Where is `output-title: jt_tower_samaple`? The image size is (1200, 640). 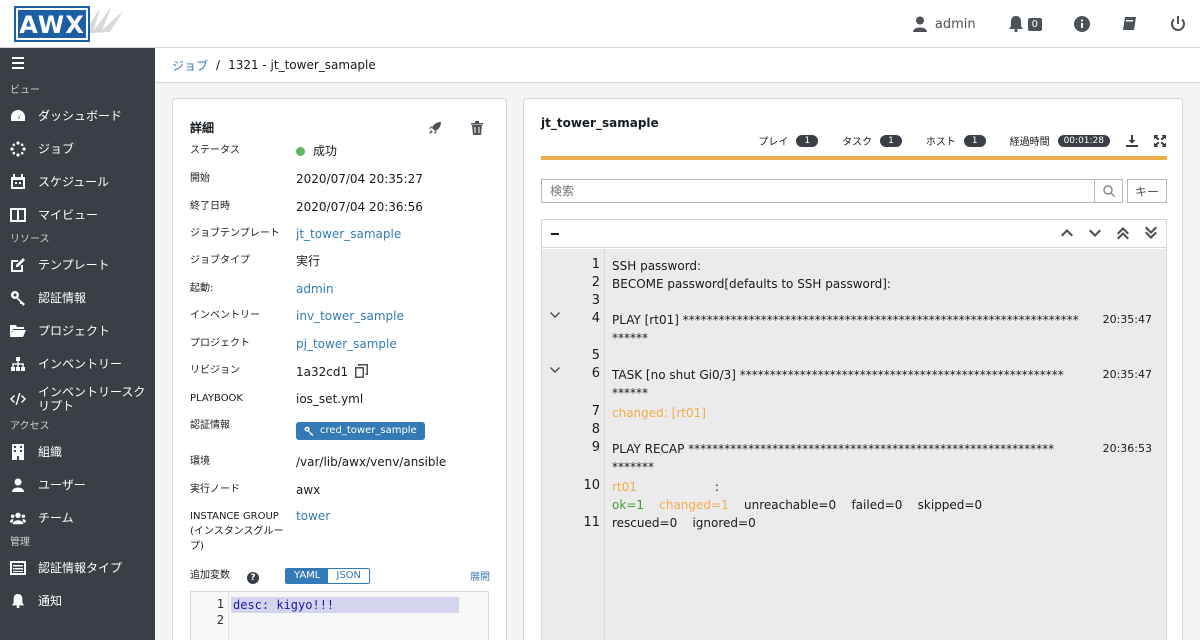
output-title: jt_tower_samaple is located at coordinates (600, 123).